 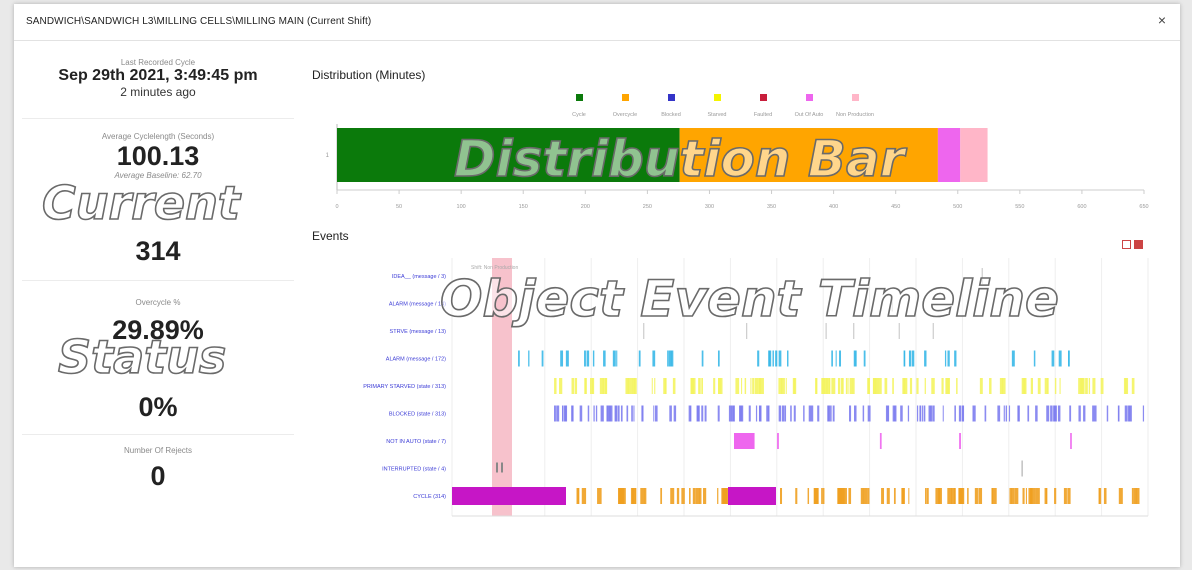 What do you see at coordinates (404, 387) in the screenshot?
I see `event-row-label: PRIMARY STARVED (state / 313)` at bounding box center [404, 387].